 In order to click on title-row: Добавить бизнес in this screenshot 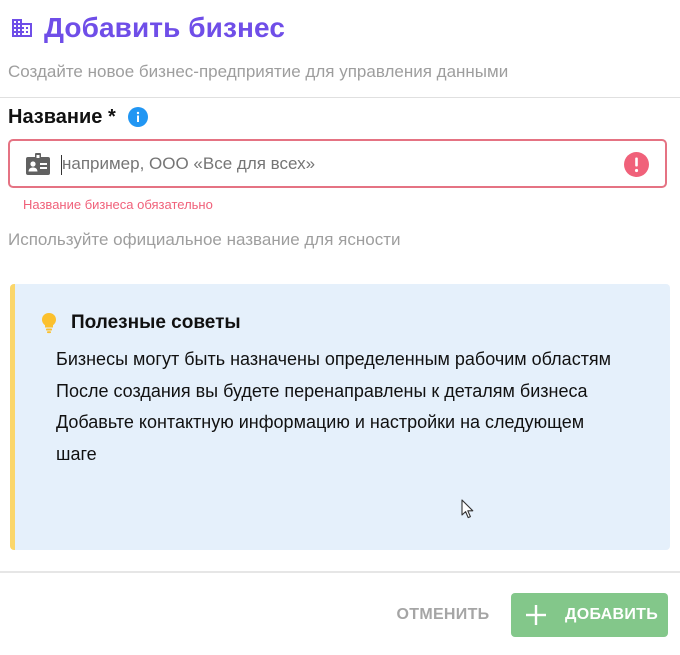, I will do `click(147, 28)`.